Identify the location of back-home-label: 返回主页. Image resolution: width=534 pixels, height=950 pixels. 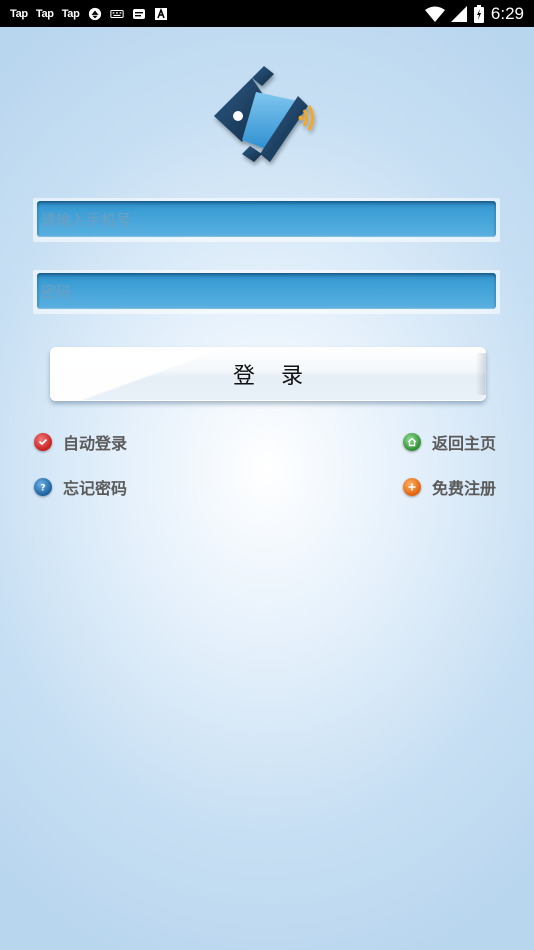
(464, 443).